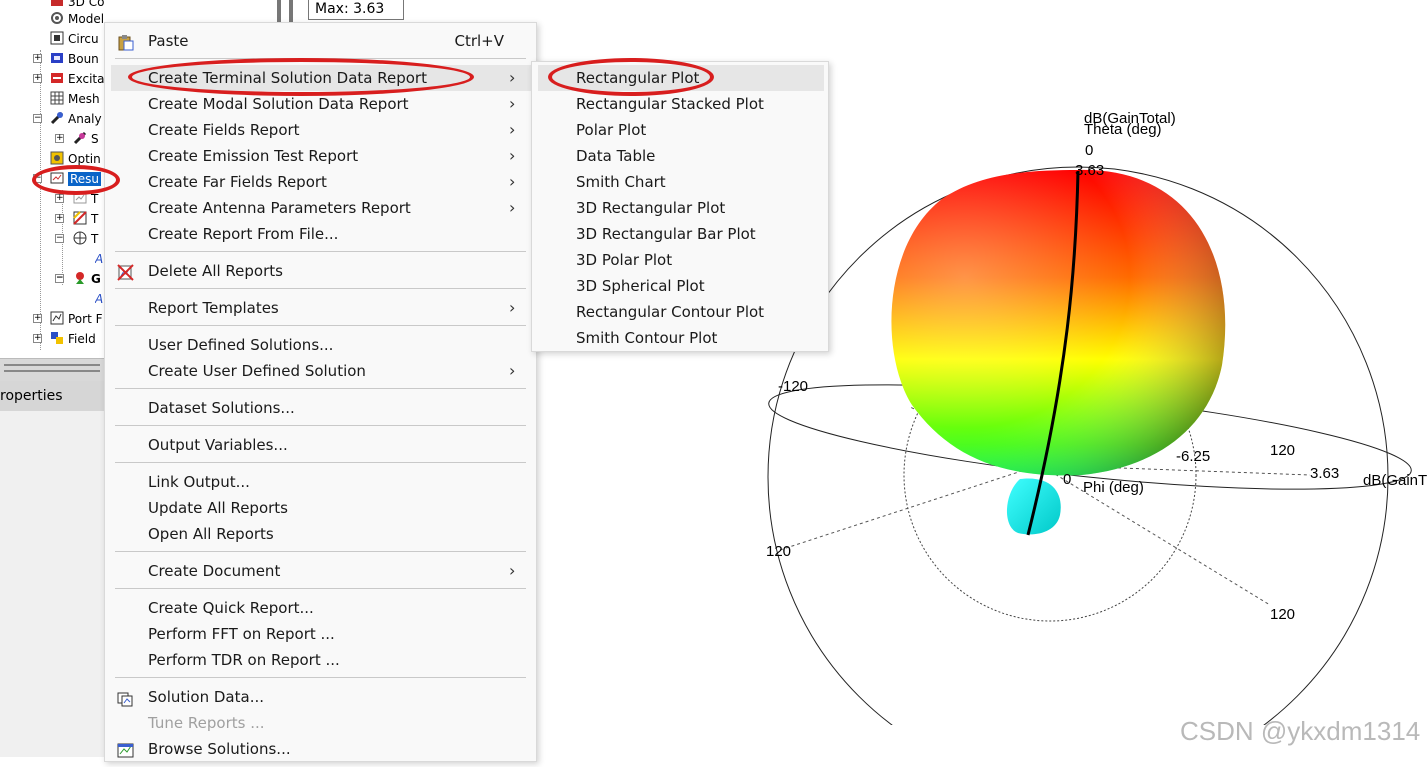 The width and height of the screenshot is (1427, 767). What do you see at coordinates (125, 272) in the screenshot?
I see `delete-reports-icon` at bounding box center [125, 272].